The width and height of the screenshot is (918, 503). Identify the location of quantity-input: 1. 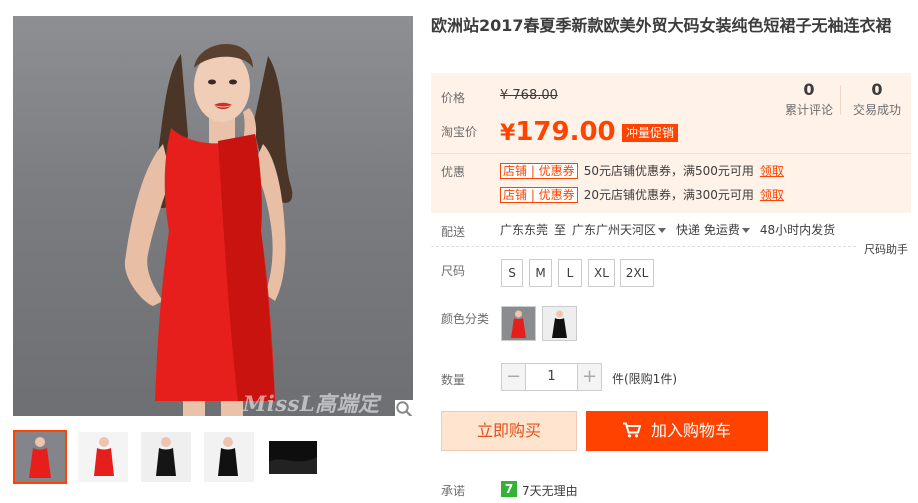
(551, 377).